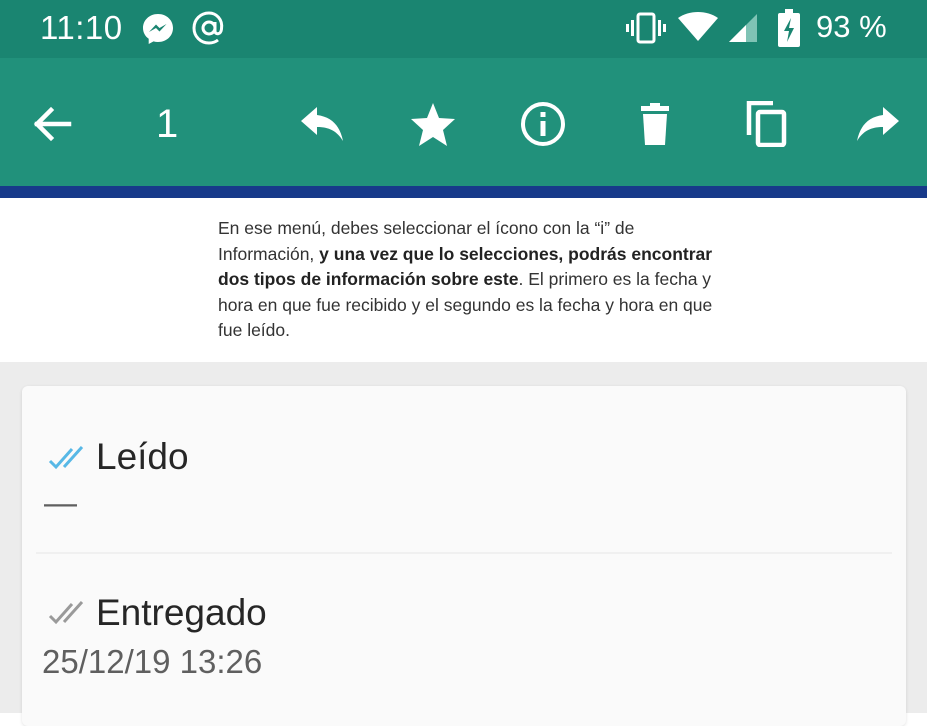 The width and height of the screenshot is (927, 726). I want to click on read-value: —, so click(60, 502).